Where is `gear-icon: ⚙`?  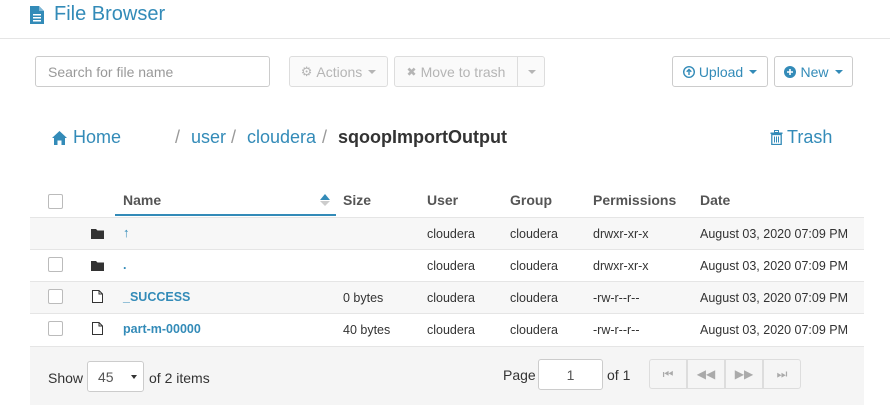
gear-icon: ⚙ is located at coordinates (306, 71).